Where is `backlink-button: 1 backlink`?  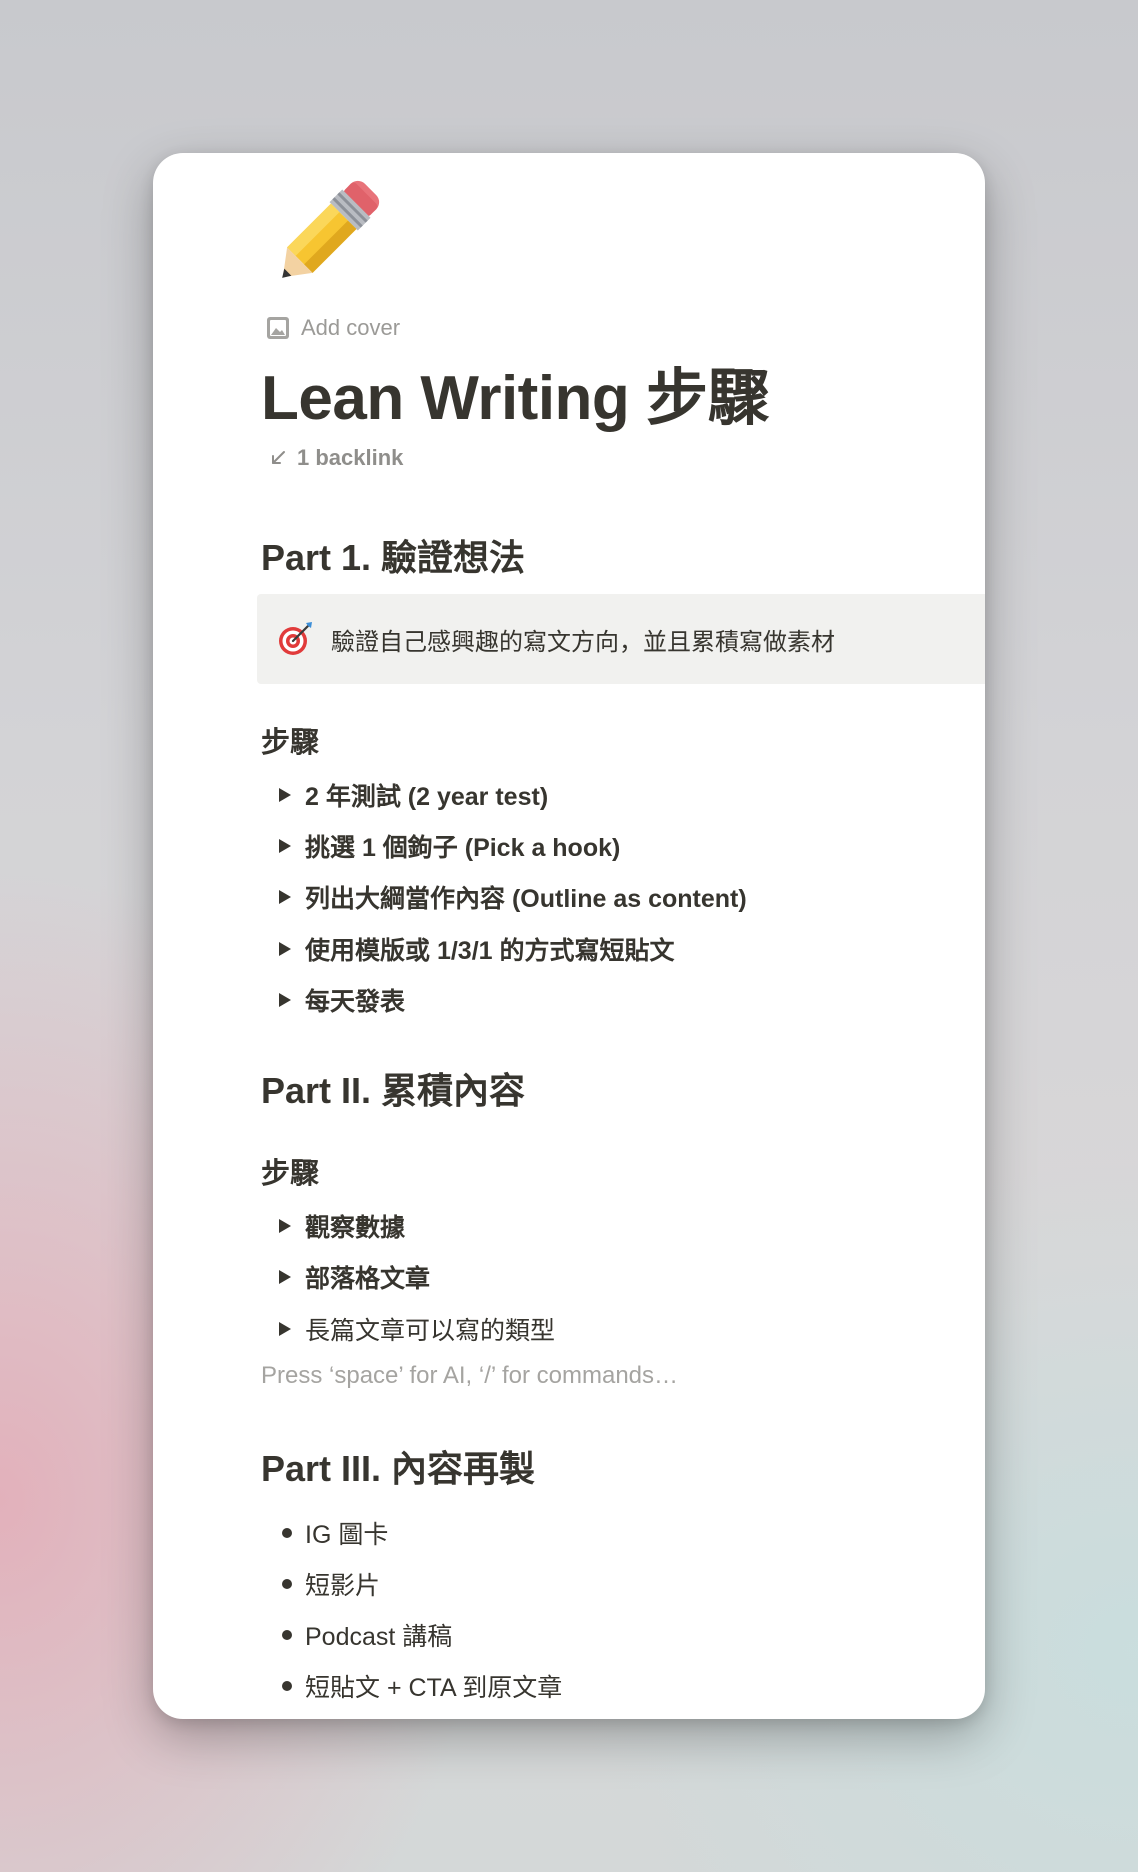
backlink-button: 1 backlink is located at coordinates (336, 458).